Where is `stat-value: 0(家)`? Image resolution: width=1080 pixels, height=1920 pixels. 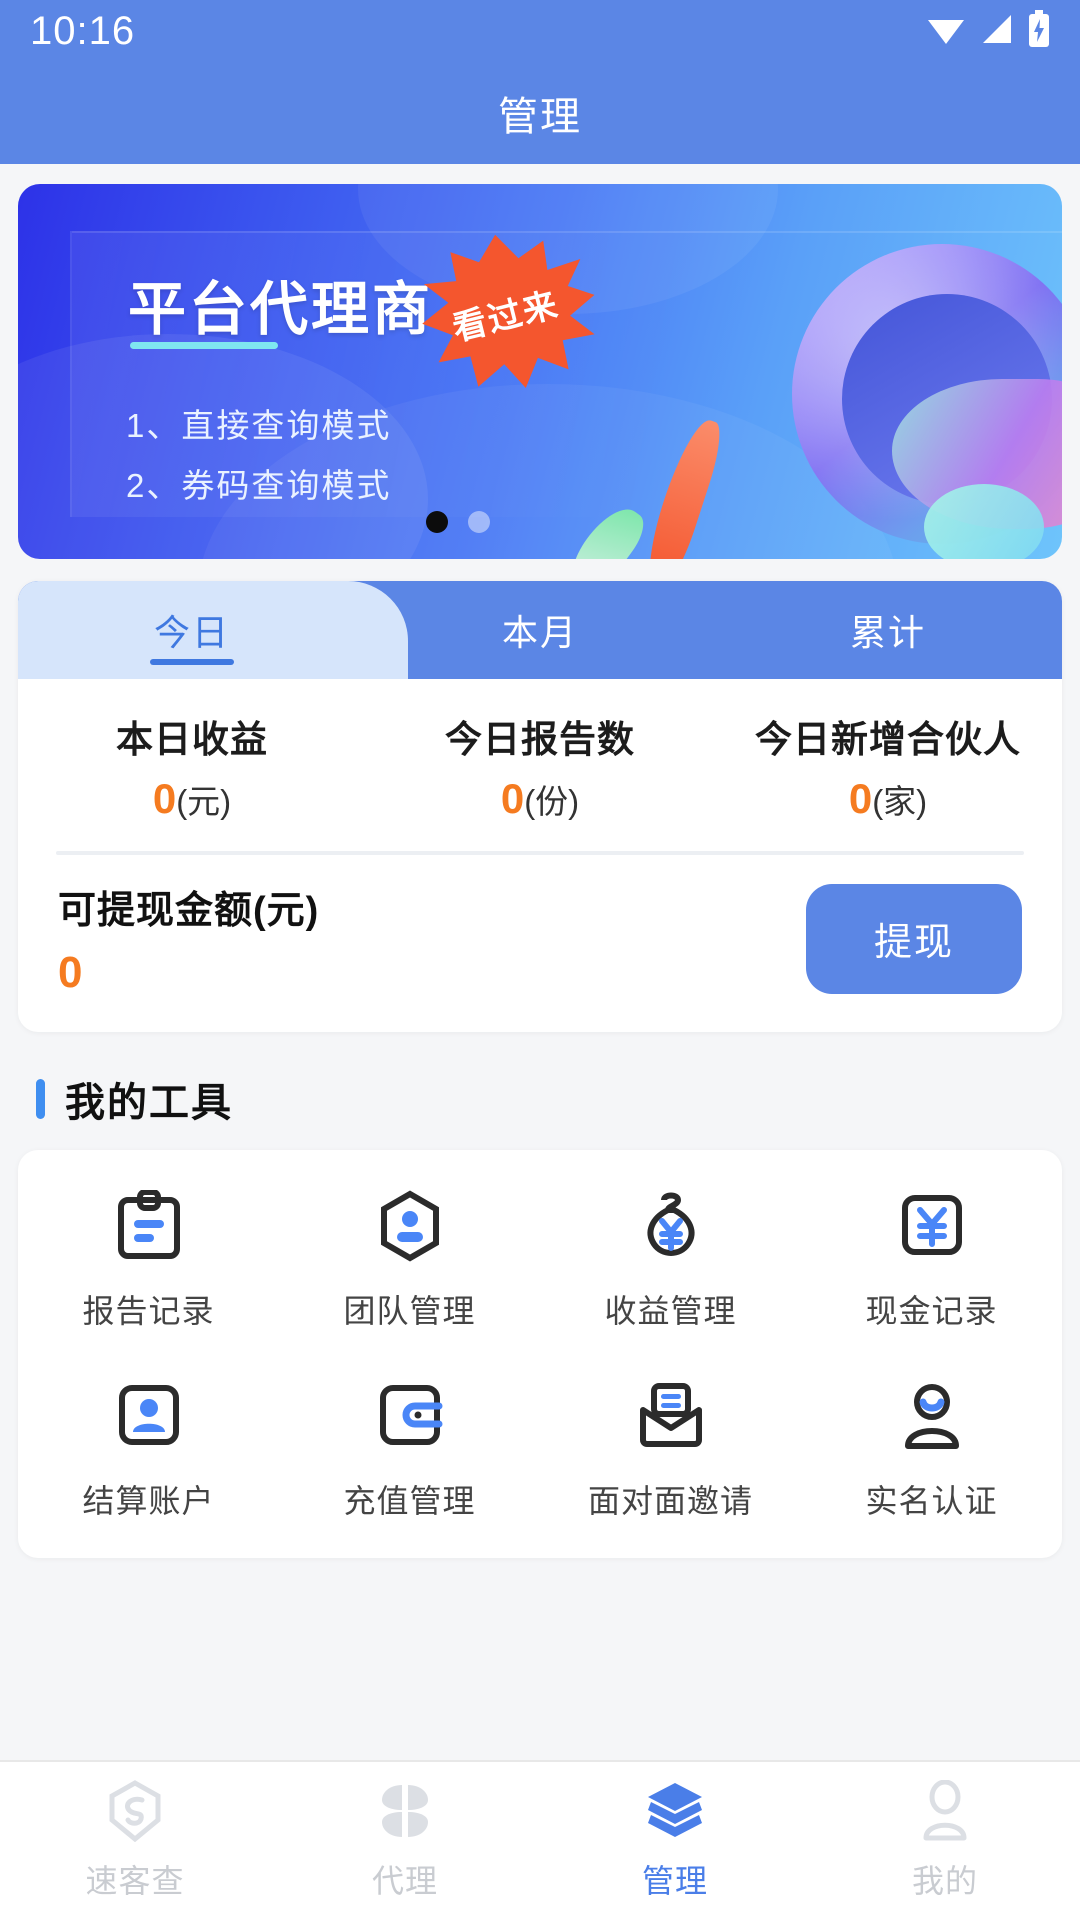 stat-value: 0(家) is located at coordinates (888, 799).